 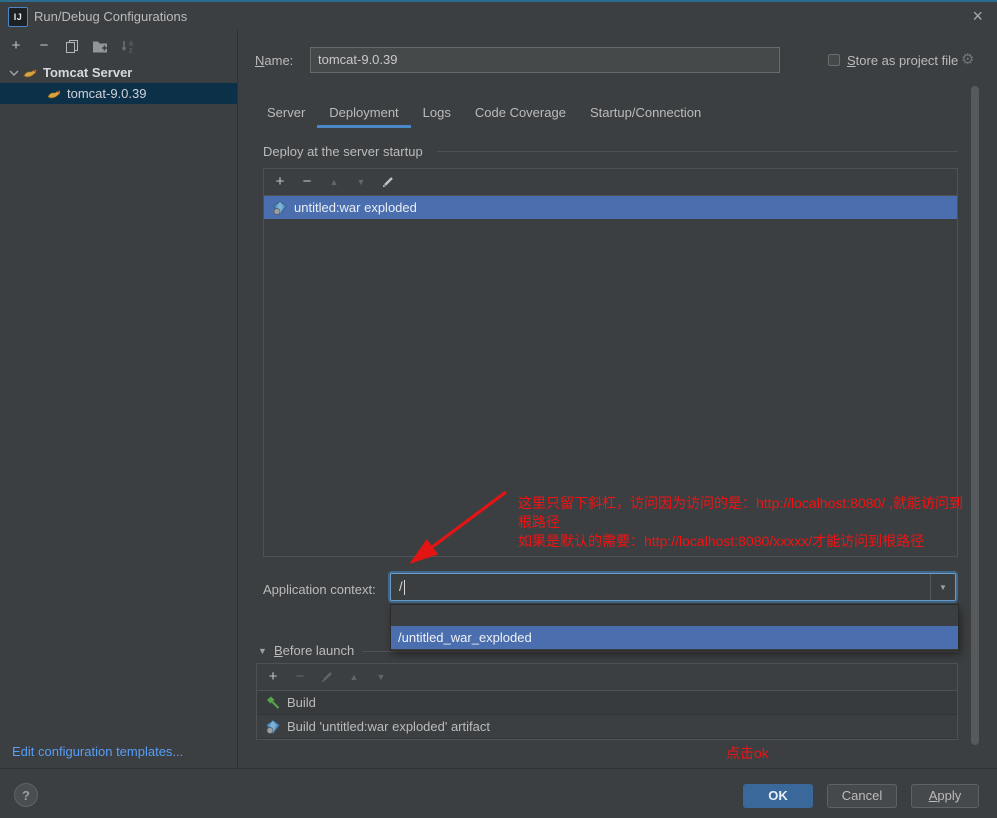 What do you see at coordinates (977, 16) in the screenshot?
I see `close-icon: ×` at bounding box center [977, 16].